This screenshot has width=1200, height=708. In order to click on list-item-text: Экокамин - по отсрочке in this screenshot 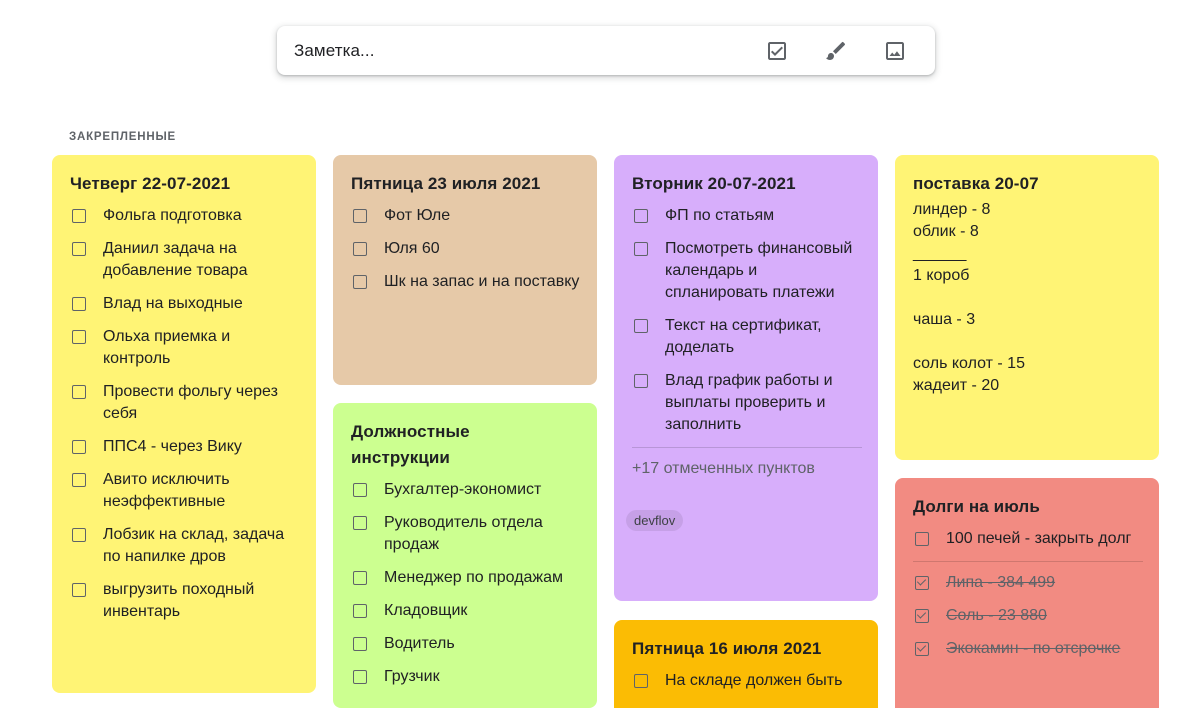, I will do `click(1033, 648)`.